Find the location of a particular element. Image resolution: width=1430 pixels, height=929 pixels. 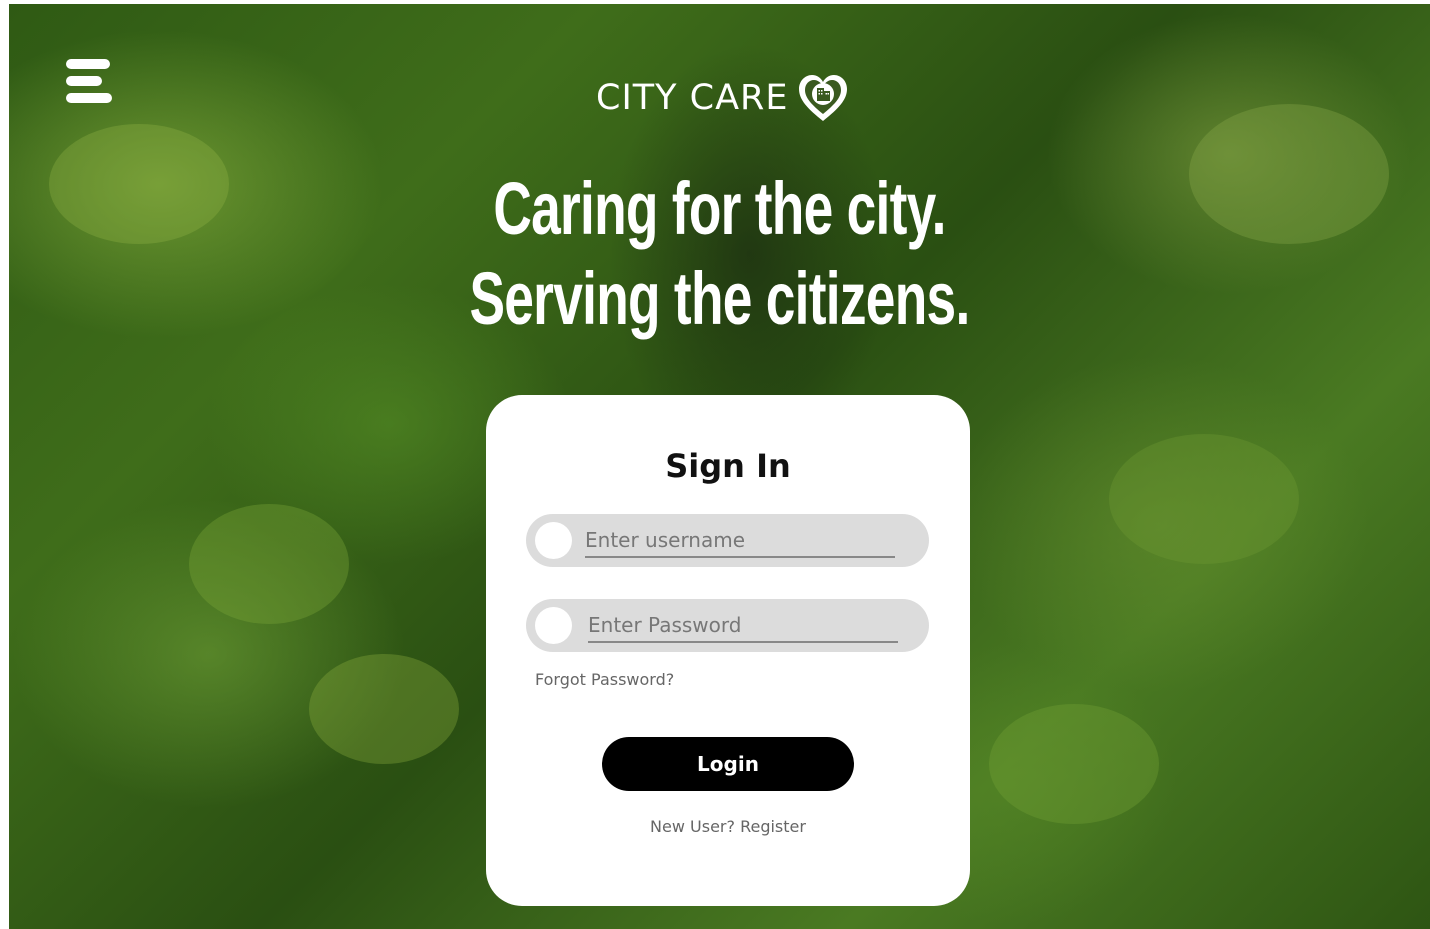

menu-button is located at coordinates (90, 82).